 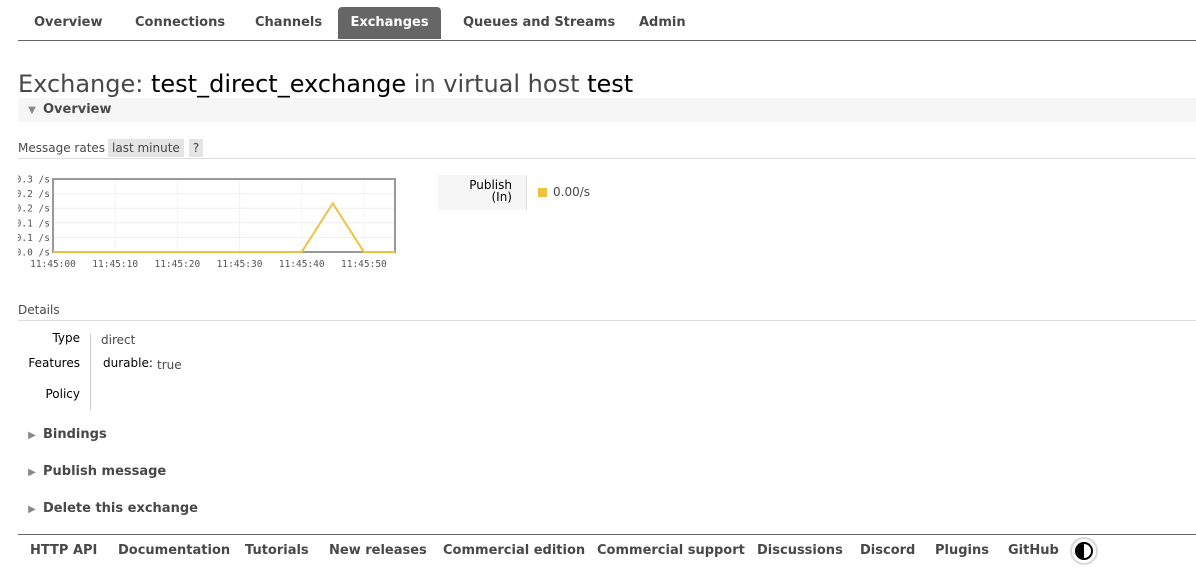 What do you see at coordinates (607, 435) in the screenshot?
I see `bindings-section-toggle: ▶ Bindings` at bounding box center [607, 435].